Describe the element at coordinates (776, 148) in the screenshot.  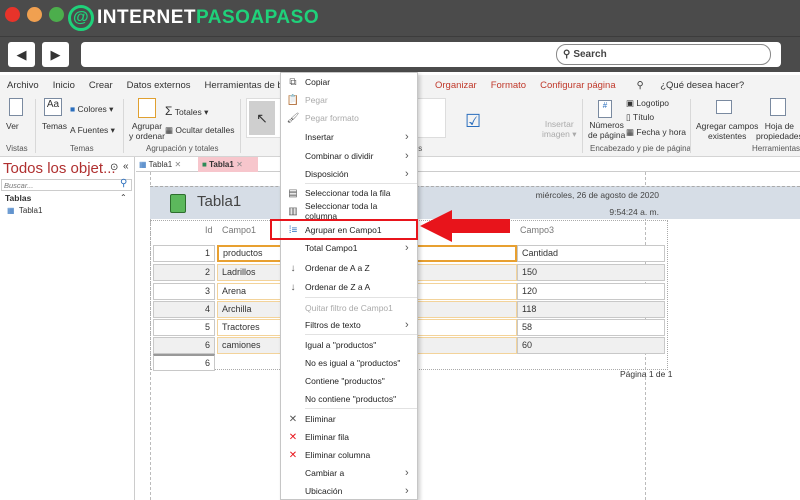
I see `group-herramientas: Herramientas` at that location.